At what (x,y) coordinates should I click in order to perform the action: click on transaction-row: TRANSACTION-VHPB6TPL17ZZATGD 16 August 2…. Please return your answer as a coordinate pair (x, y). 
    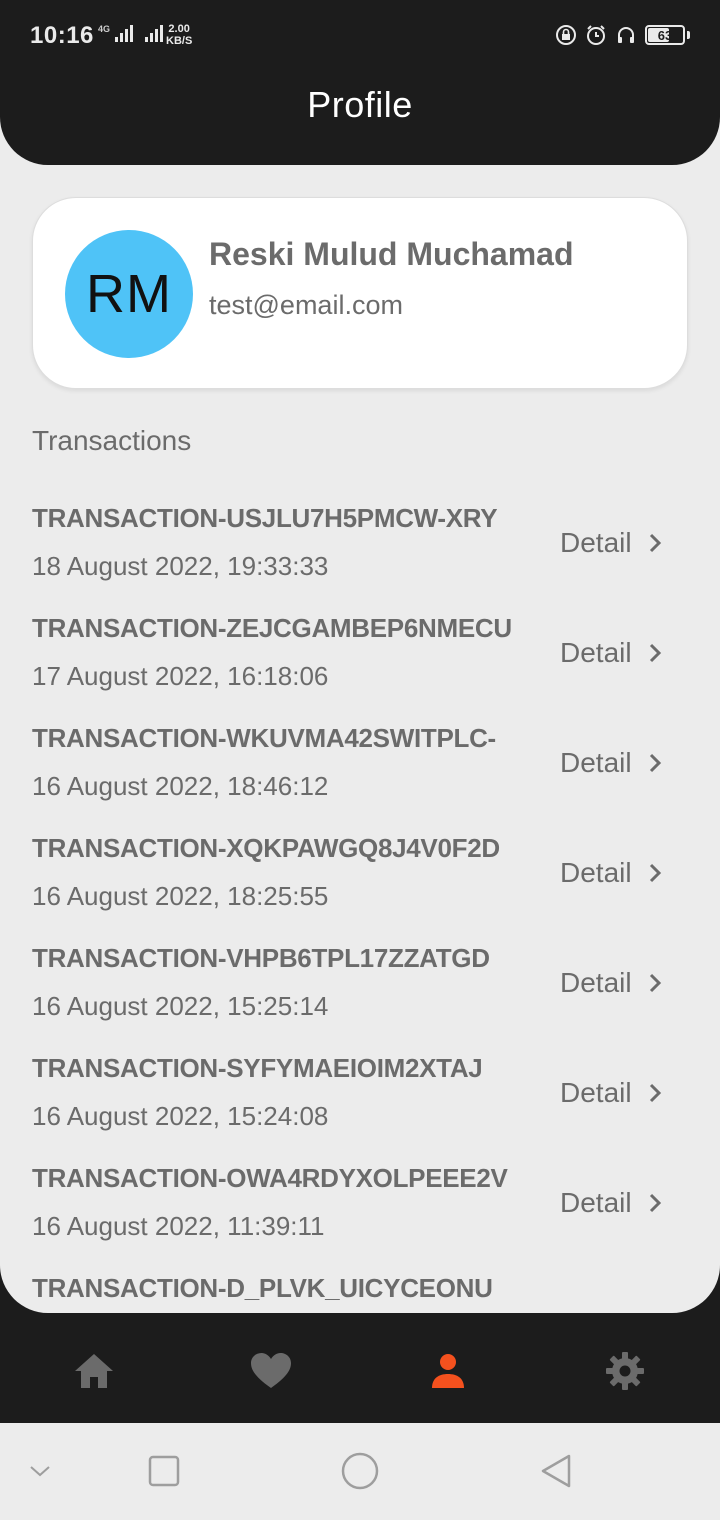
    Looking at the image, I should click on (360, 990).